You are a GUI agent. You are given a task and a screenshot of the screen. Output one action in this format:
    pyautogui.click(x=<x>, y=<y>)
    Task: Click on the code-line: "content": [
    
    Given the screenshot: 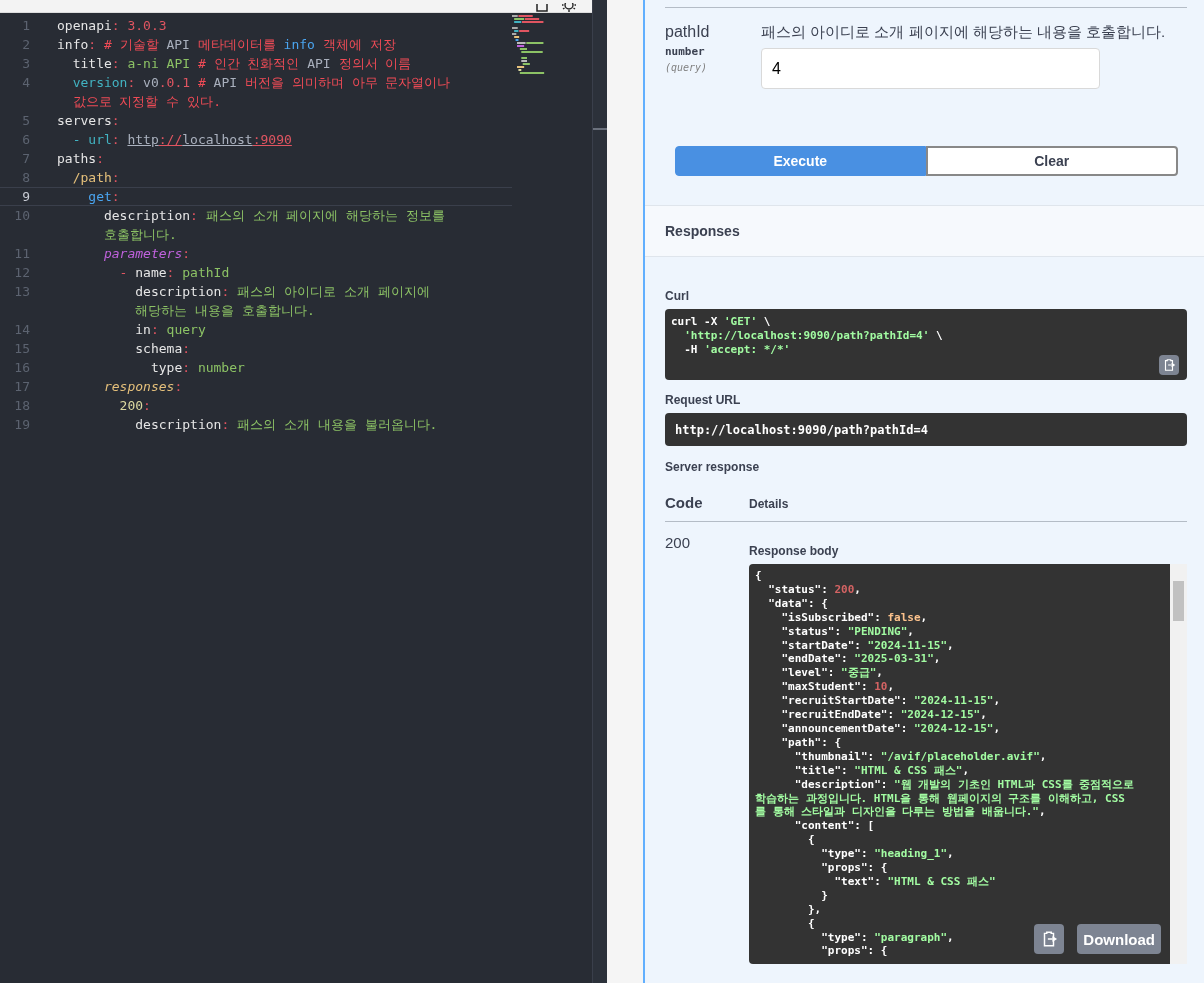 What is the action you would take?
    pyautogui.click(x=834, y=826)
    